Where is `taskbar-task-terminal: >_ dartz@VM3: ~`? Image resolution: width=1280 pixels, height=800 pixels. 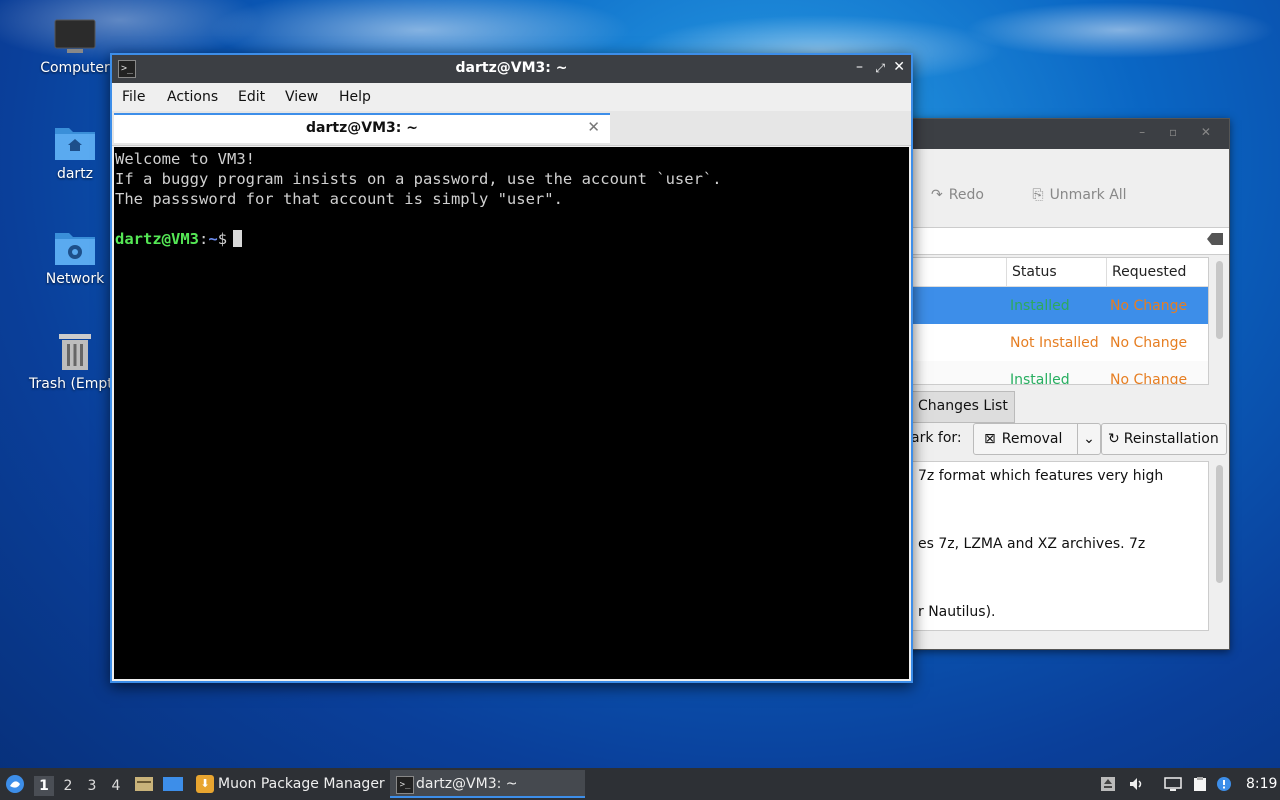 taskbar-task-terminal: >_ dartz@VM3: ~ is located at coordinates (487, 784).